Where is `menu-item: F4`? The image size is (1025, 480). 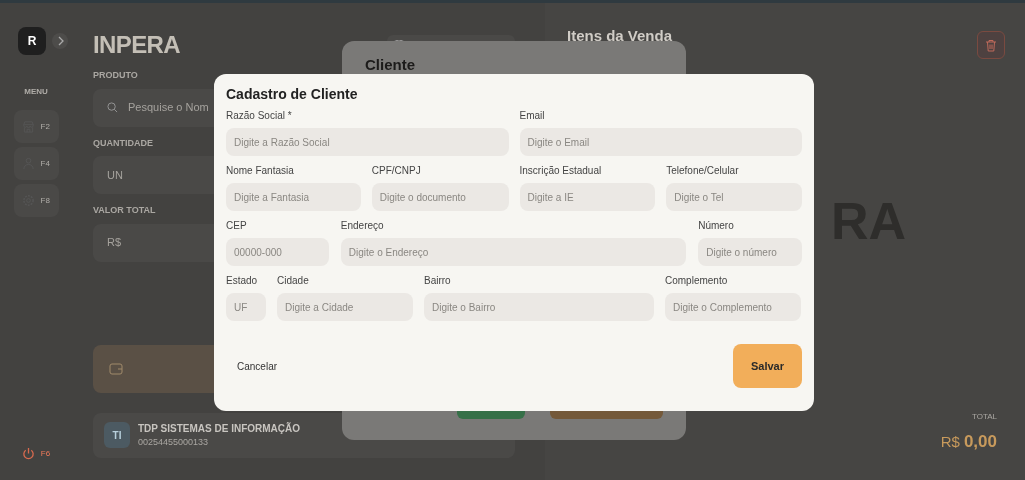 menu-item: F4 is located at coordinates (36, 163).